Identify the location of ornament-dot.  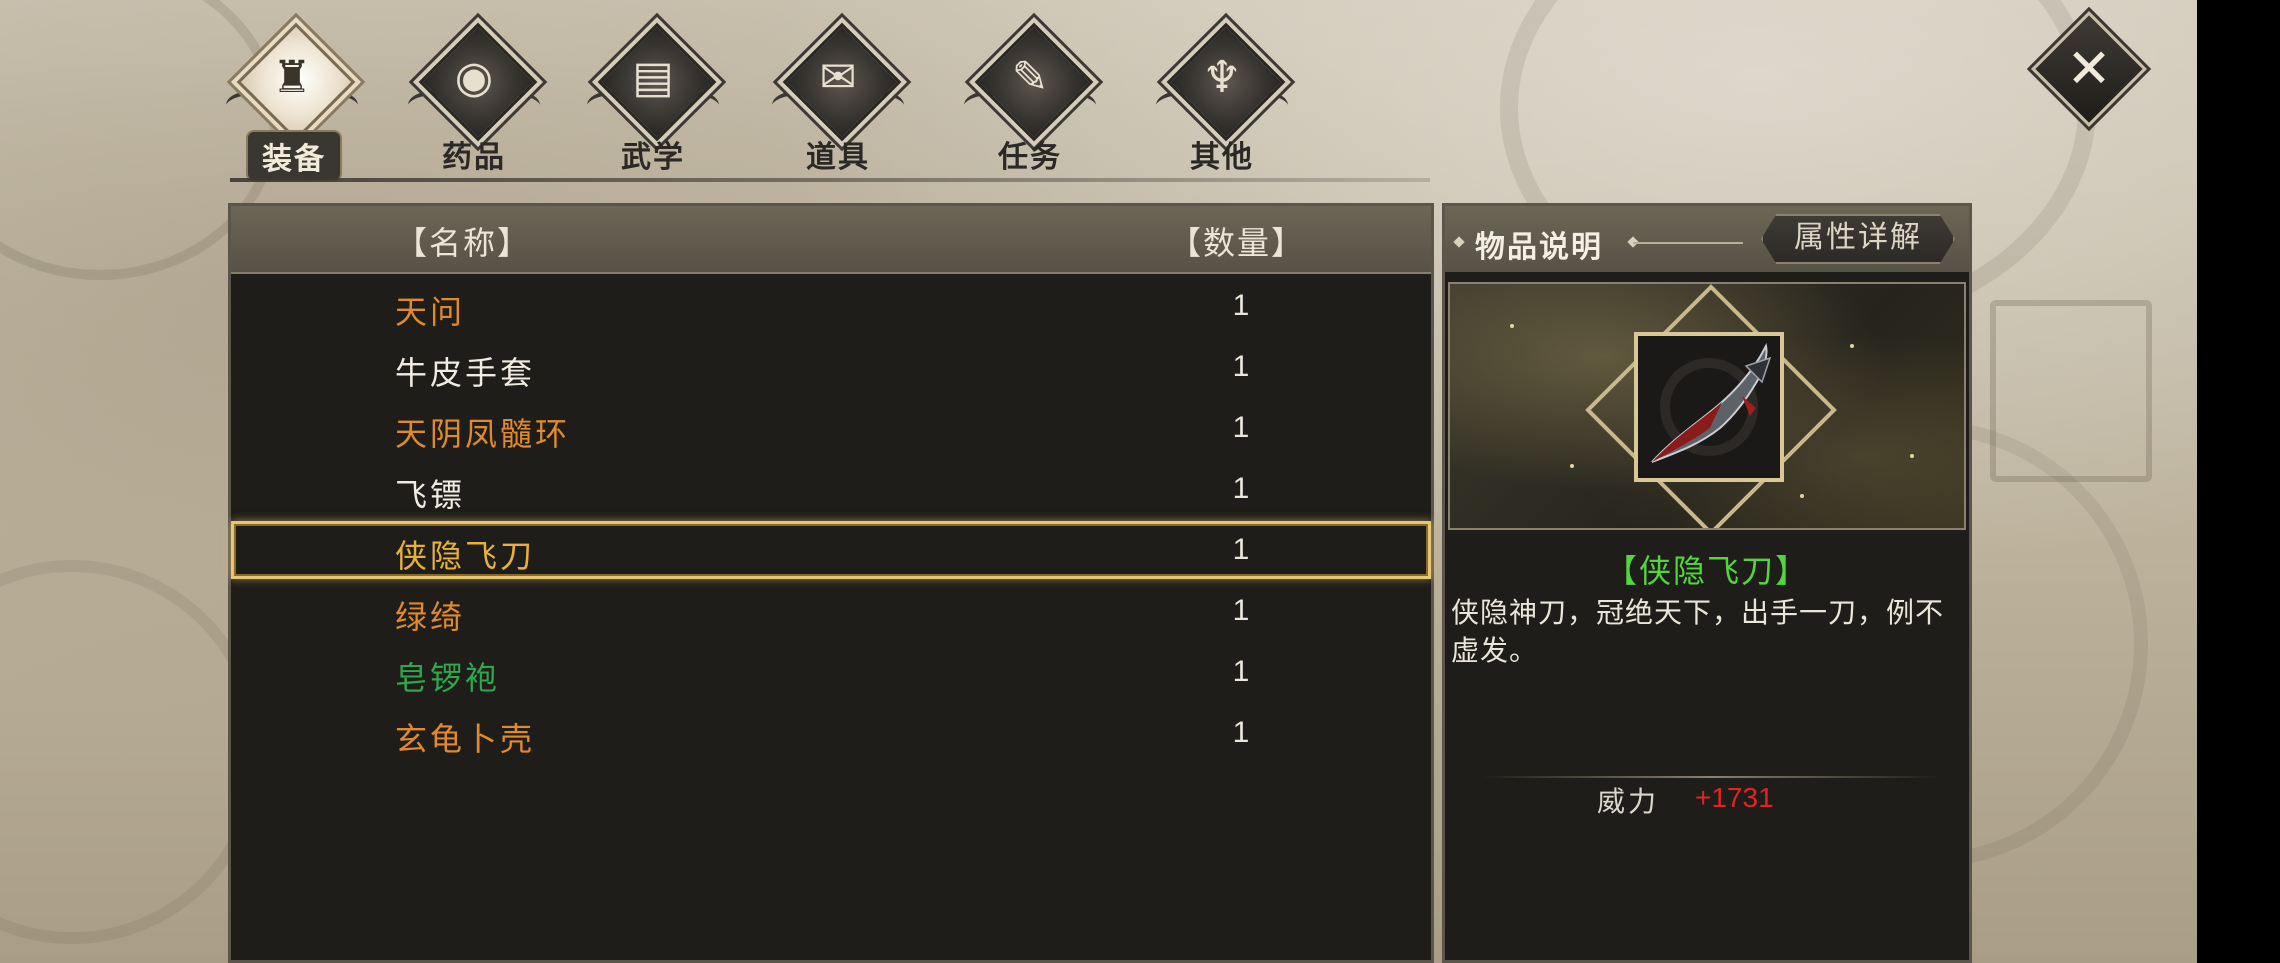
(1459, 242).